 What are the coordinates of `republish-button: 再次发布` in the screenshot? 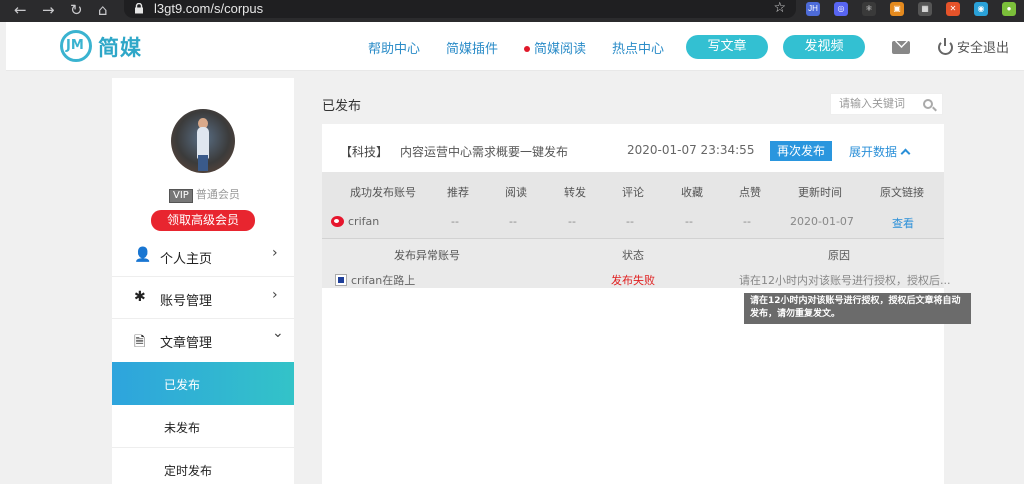 It's located at (801, 151).